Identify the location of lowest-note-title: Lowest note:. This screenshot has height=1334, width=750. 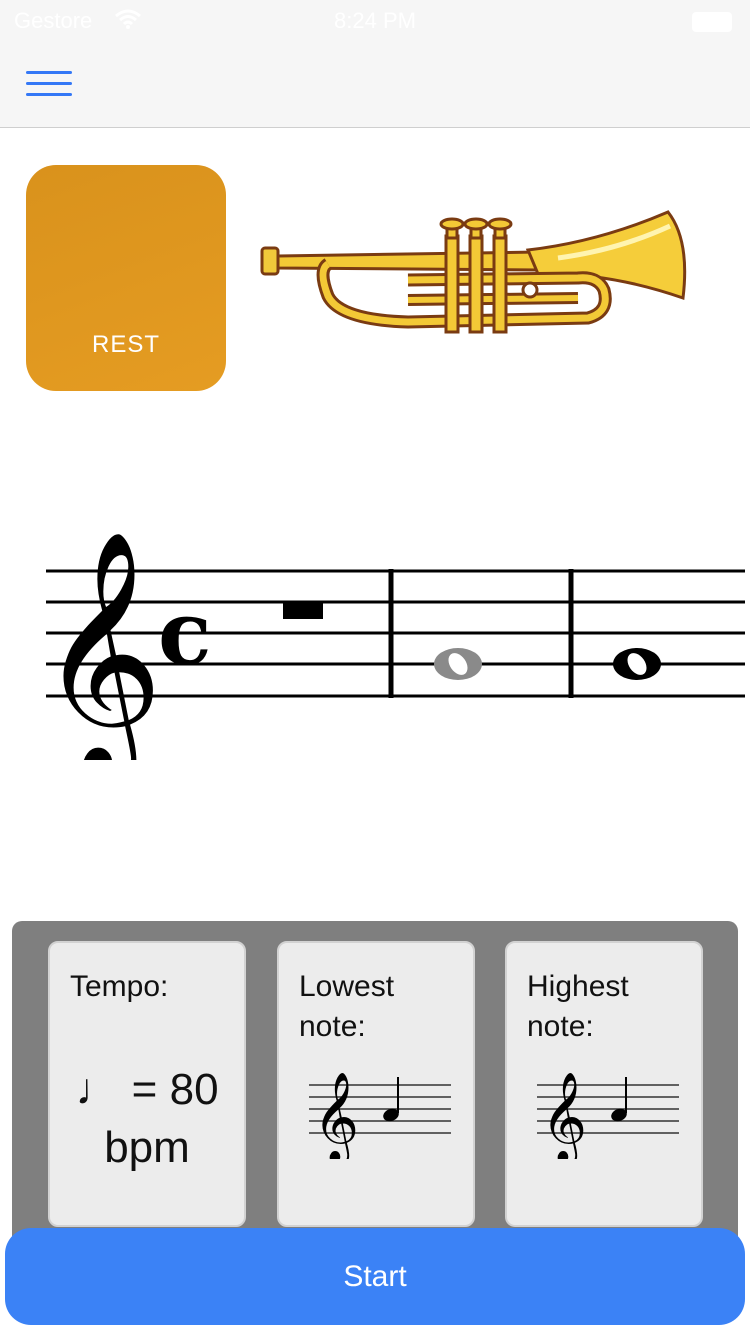
(347, 1006).